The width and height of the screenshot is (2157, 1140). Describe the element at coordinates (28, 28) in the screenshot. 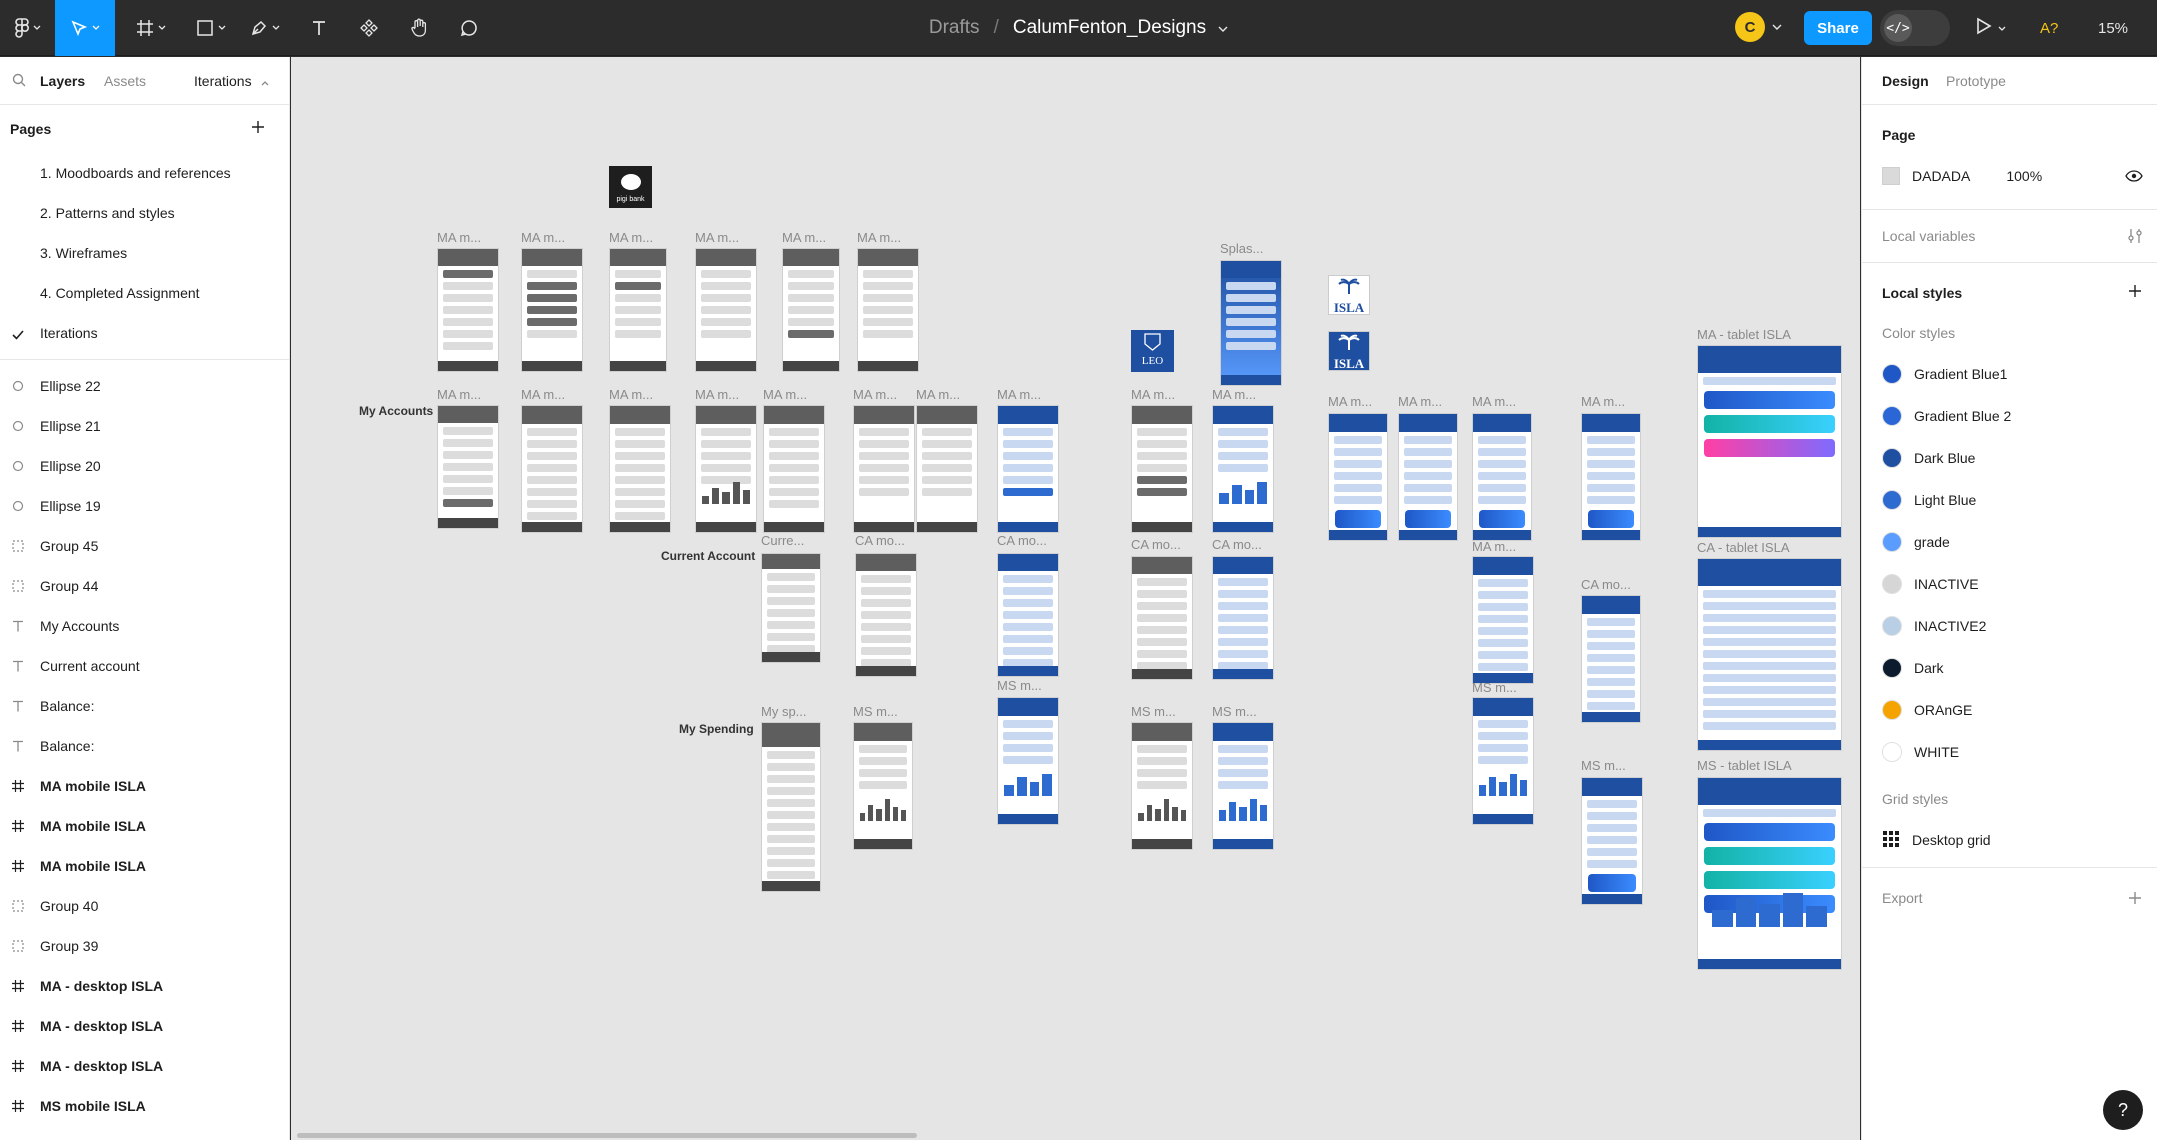

I see `main-menu-button` at that location.